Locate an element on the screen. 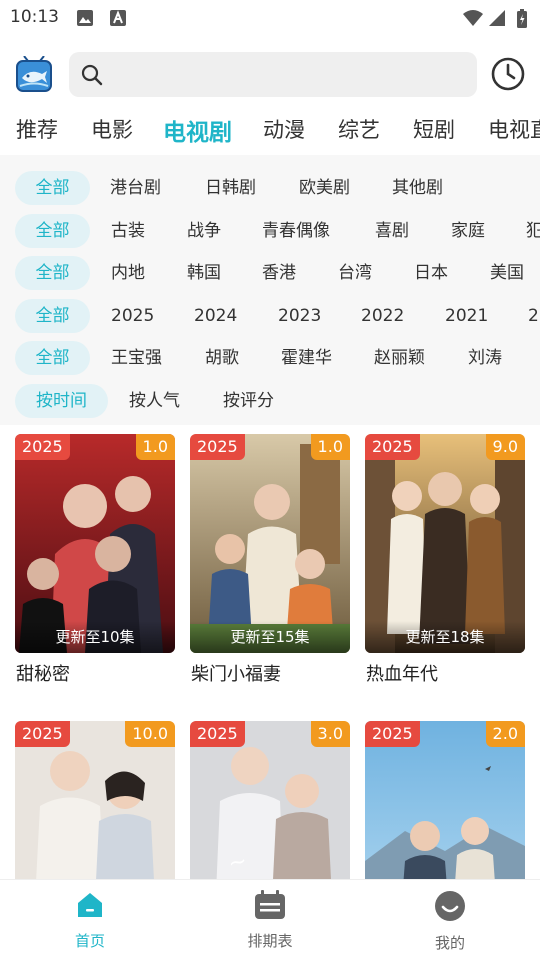 Image resolution: width=540 pixels, height=961 pixels. drama-card: 2025 10.0 is located at coordinates (95, 800).